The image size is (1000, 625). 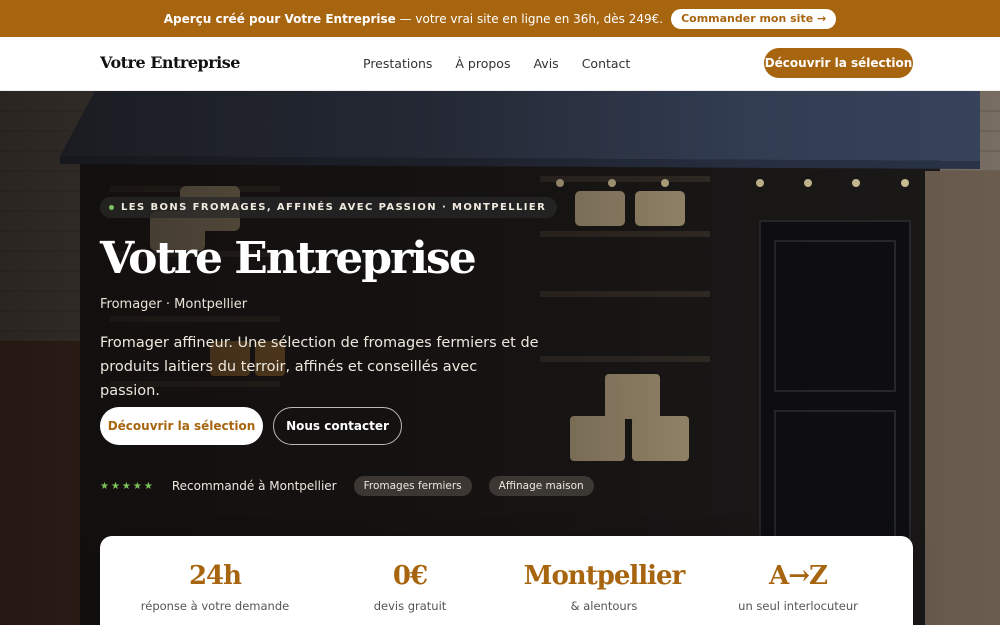 I want to click on brand-logo: Votre Entreprise, so click(x=170, y=62).